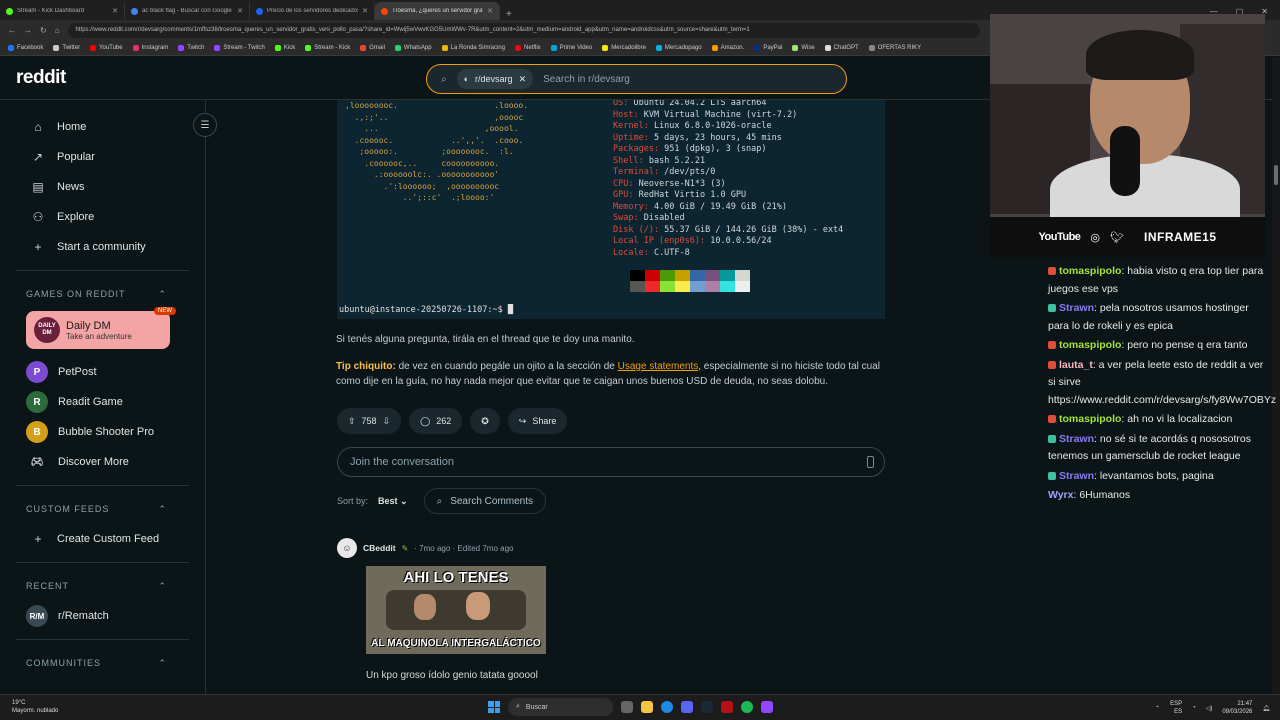 This screenshot has height=720, width=1280. I want to click on sidebar-item-news: ▤ News, so click(102, 187).